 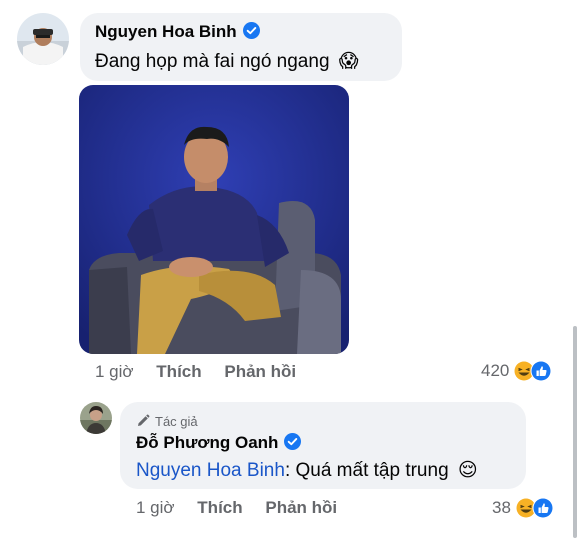 I want to click on comment-reply-button: Phản hồi, so click(x=260, y=371).